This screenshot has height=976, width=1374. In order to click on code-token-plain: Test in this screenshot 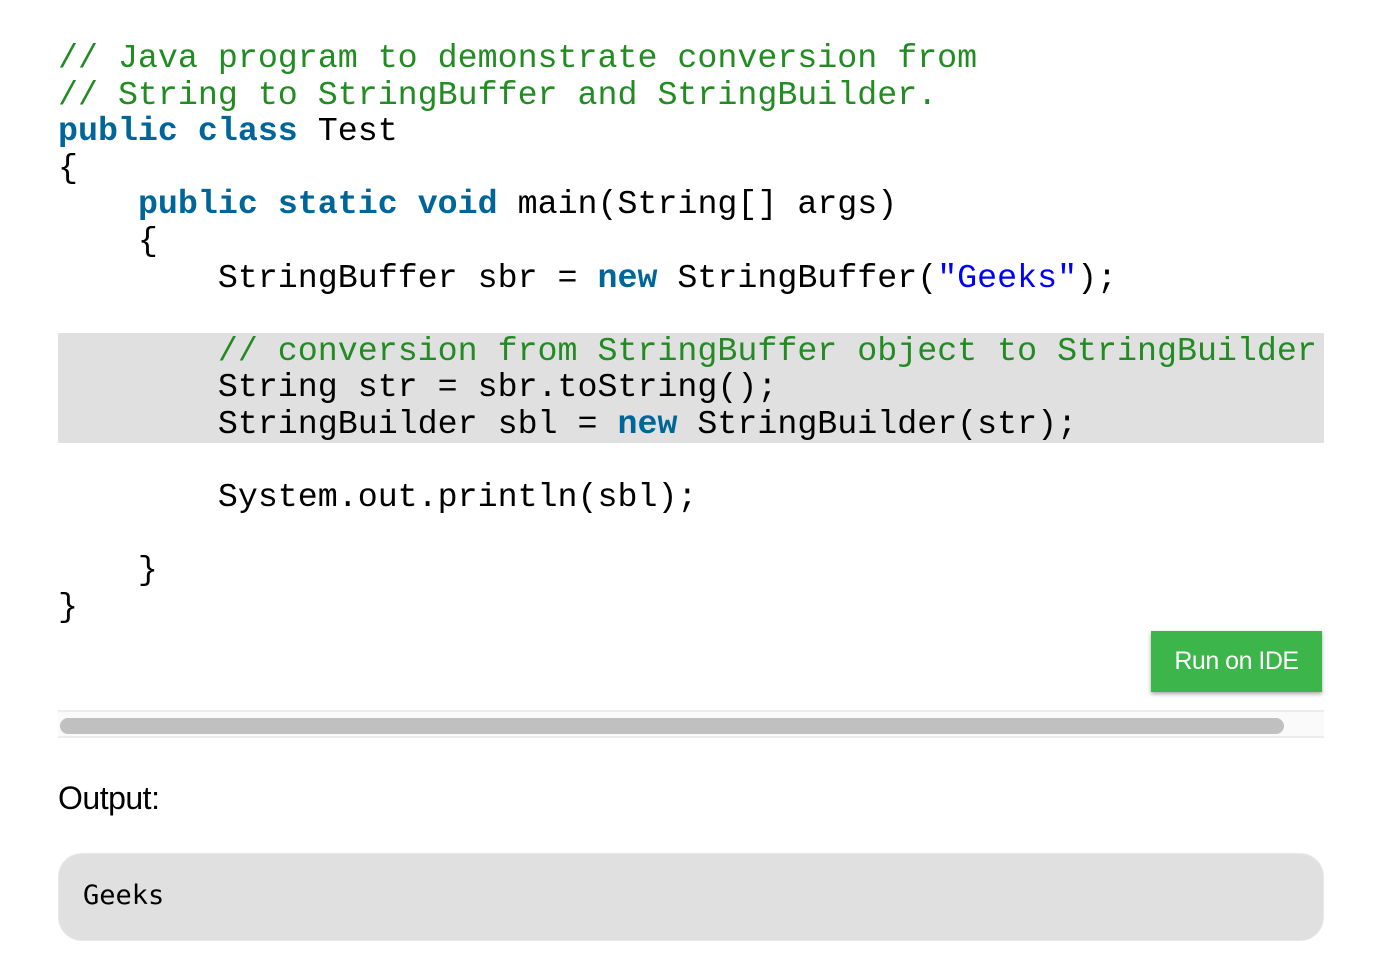, I will do `click(347, 131)`.